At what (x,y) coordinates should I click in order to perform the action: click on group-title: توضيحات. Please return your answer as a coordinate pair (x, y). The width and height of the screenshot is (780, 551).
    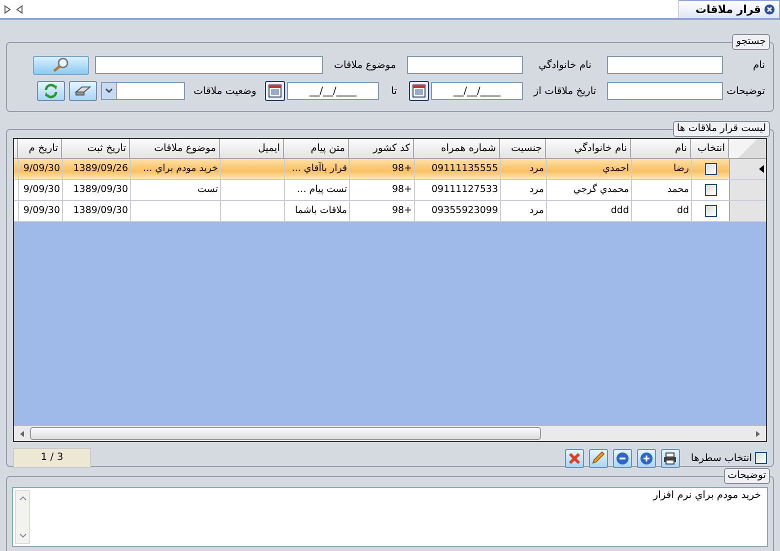
    Looking at the image, I should click on (747, 476).